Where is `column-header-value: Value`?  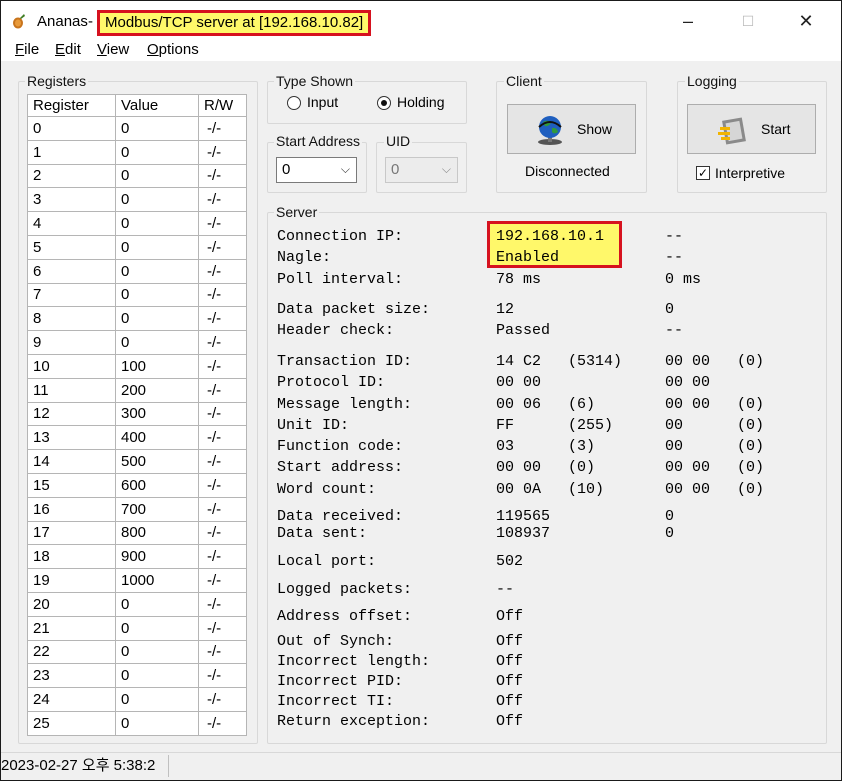 column-header-value: Value is located at coordinates (157, 105).